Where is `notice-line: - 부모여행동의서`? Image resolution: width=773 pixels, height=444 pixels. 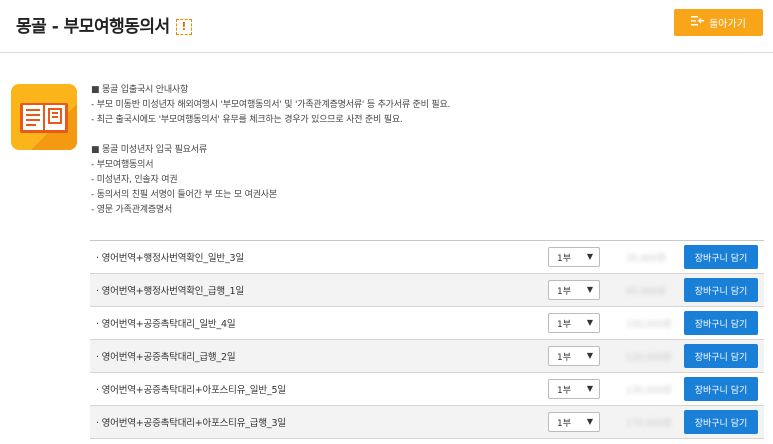
notice-line: - 부모여행동의서 is located at coordinates (122, 165).